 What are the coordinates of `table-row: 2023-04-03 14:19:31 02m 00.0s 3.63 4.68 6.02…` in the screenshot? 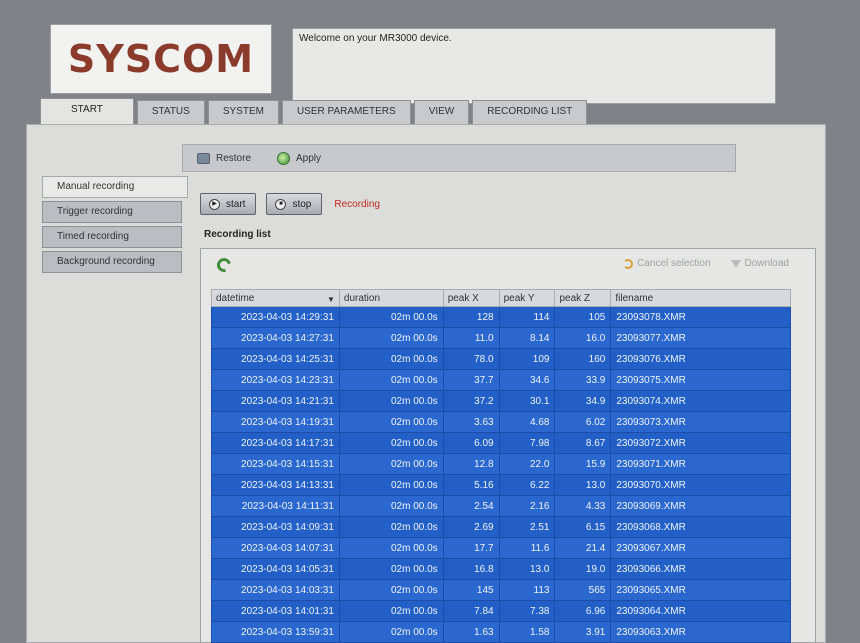 It's located at (501, 422).